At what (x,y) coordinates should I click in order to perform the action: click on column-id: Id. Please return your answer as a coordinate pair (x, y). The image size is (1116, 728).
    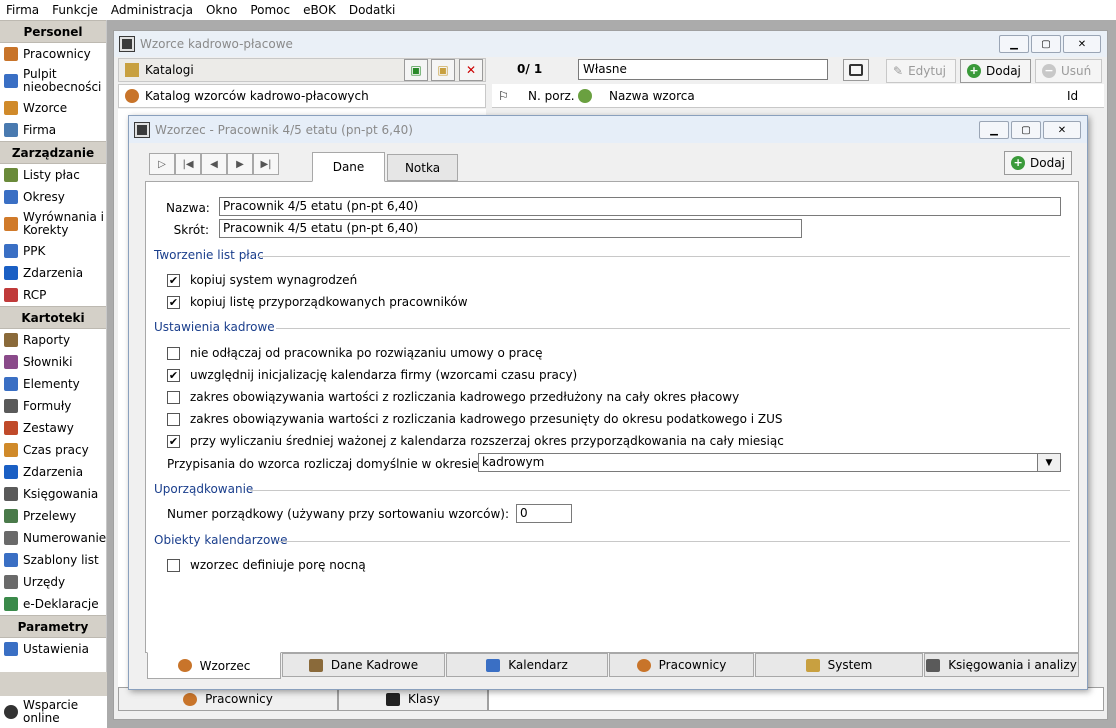
    Looking at the image, I should click on (1072, 96).